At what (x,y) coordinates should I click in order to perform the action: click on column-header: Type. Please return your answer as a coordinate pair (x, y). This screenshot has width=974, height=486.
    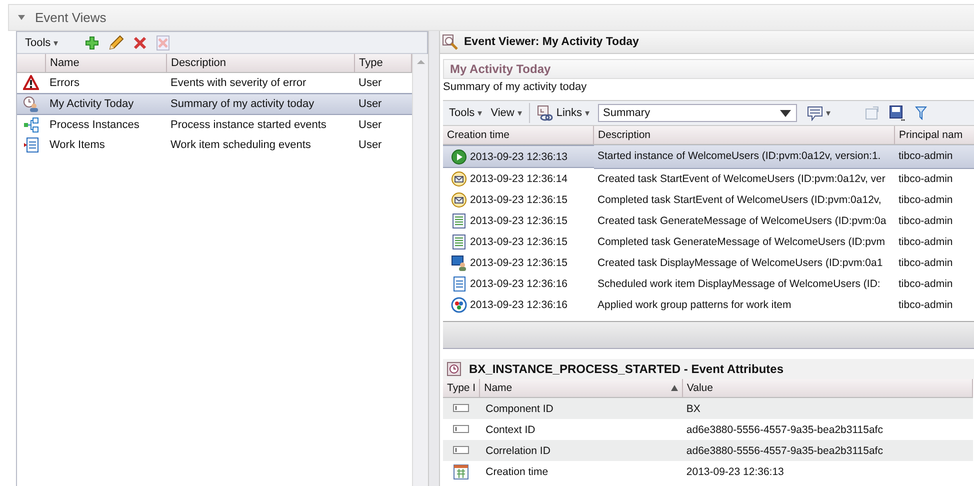
    Looking at the image, I should click on (383, 63).